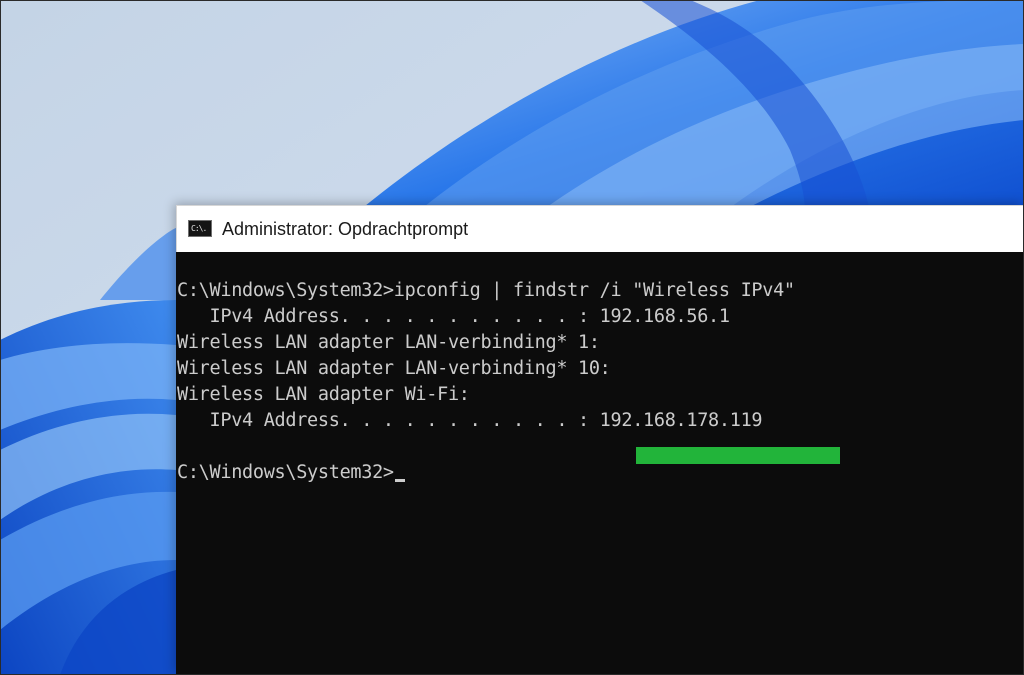 The width and height of the screenshot is (1024, 675). What do you see at coordinates (345, 229) in the screenshot?
I see `window-title: Administrator: Opdrachtprompt` at bounding box center [345, 229].